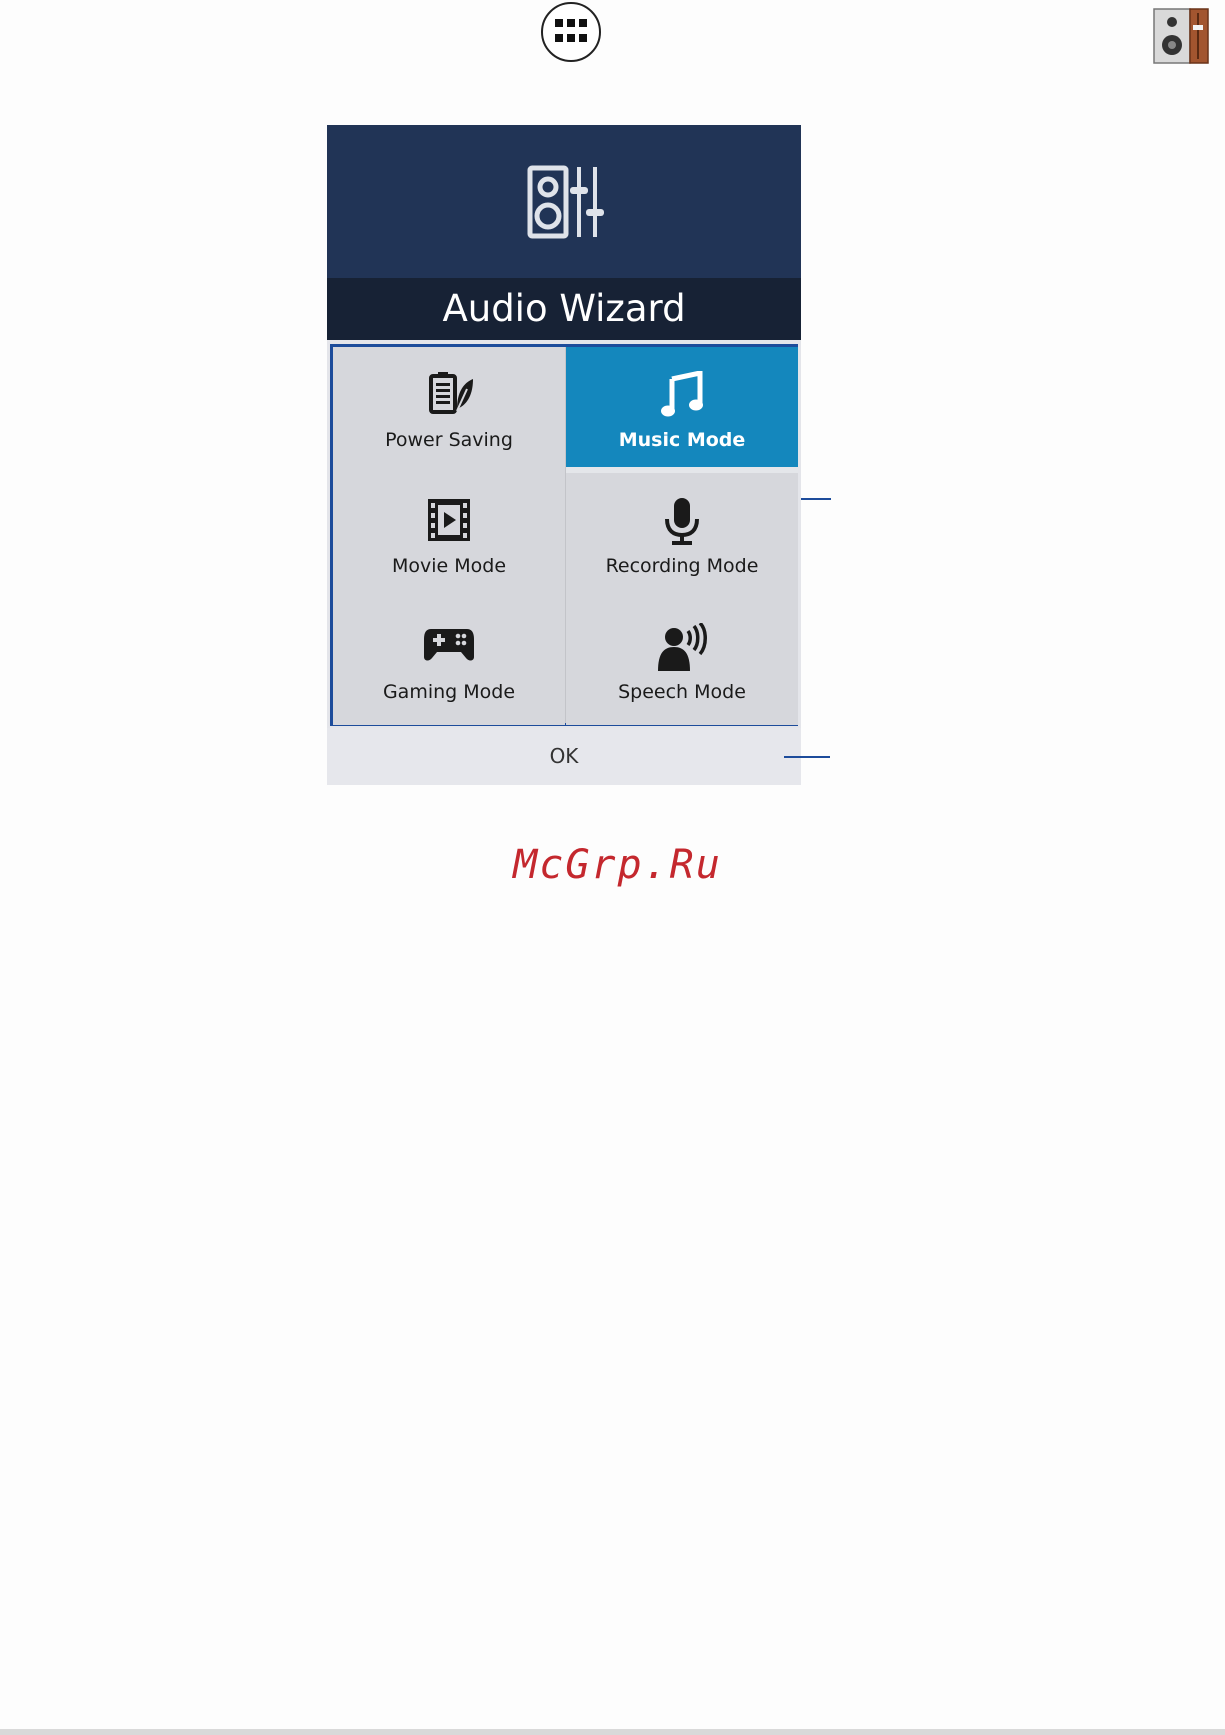  What do you see at coordinates (564, 309) in the screenshot?
I see `dialog-title: Audio Wizard` at bounding box center [564, 309].